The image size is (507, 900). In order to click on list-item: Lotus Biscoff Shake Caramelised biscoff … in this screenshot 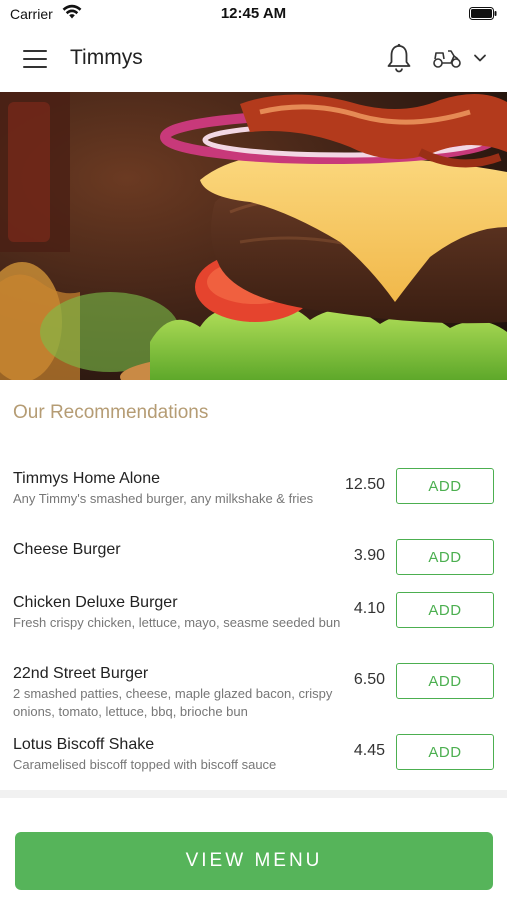, I will do `click(253, 754)`.